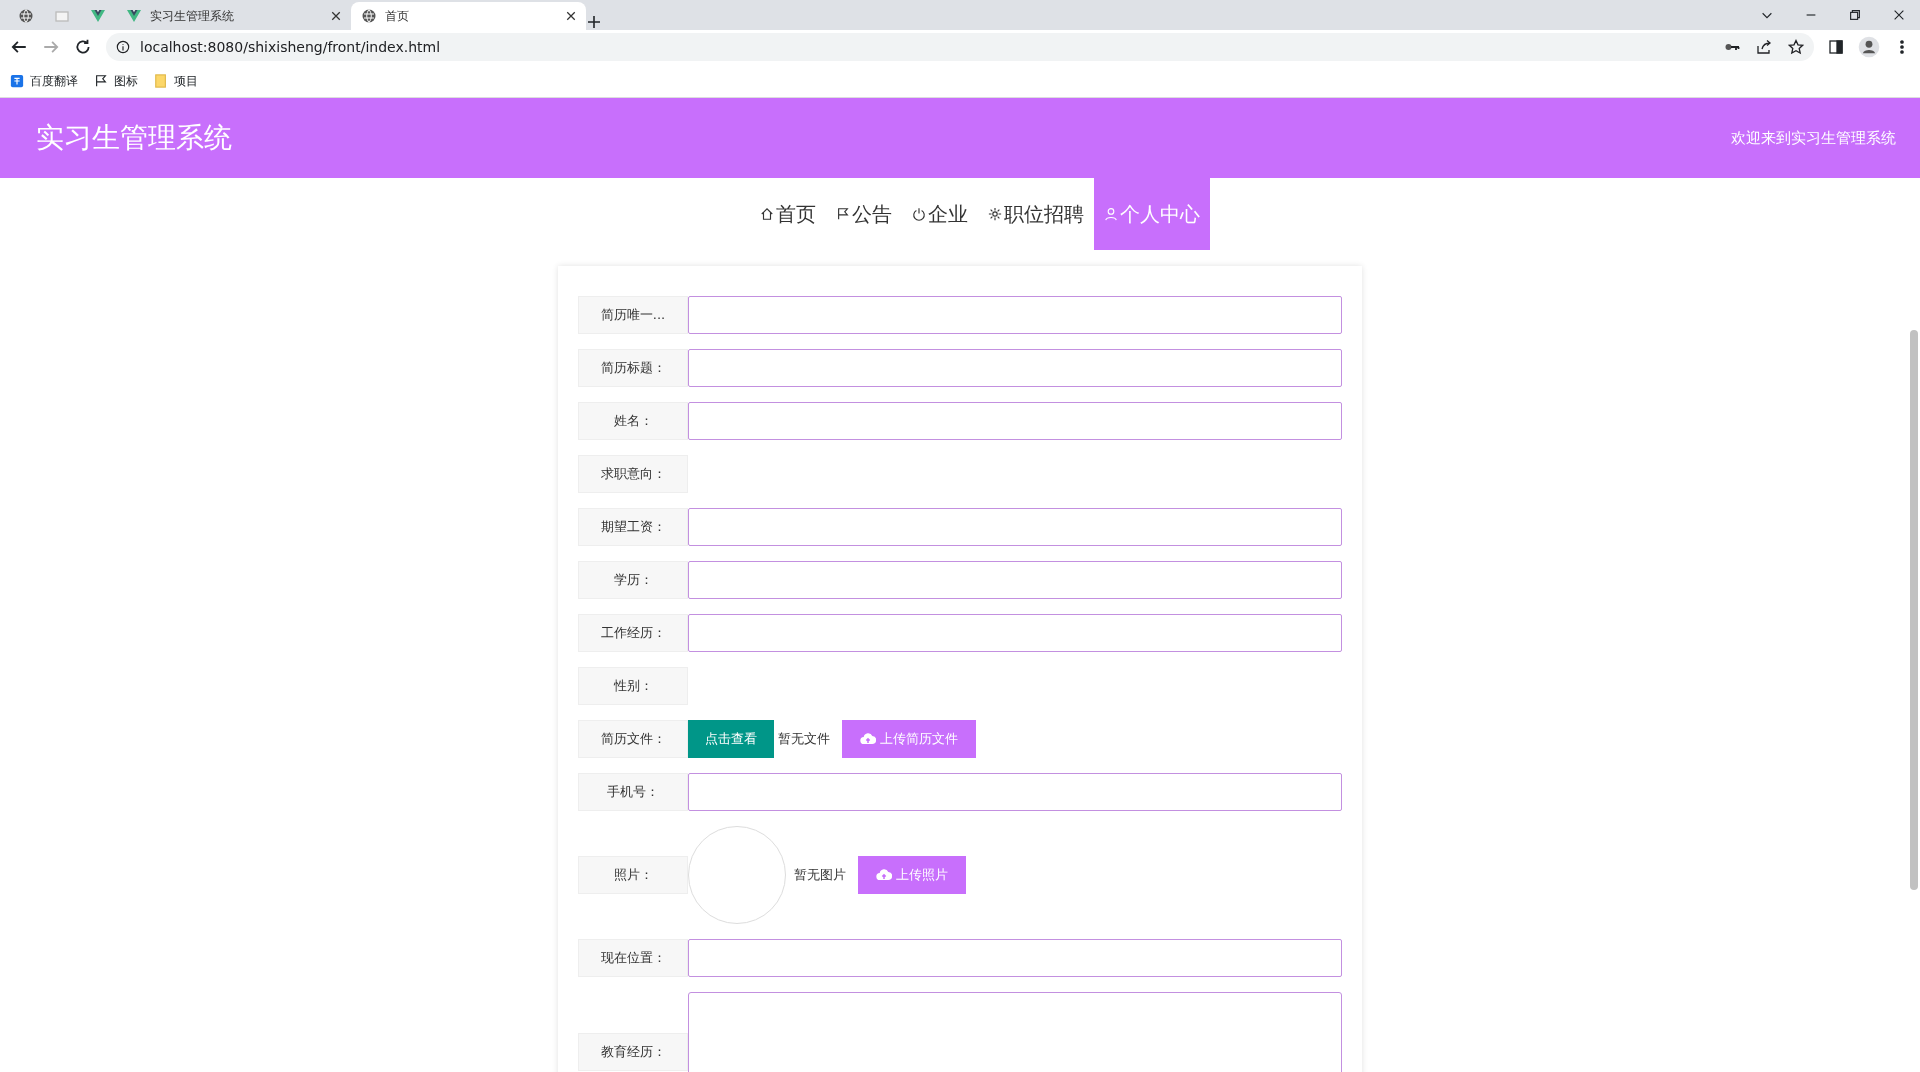 The image size is (1920, 1072). Describe the element at coordinates (788, 214) in the screenshot. I see `nav-link: 首页` at that location.